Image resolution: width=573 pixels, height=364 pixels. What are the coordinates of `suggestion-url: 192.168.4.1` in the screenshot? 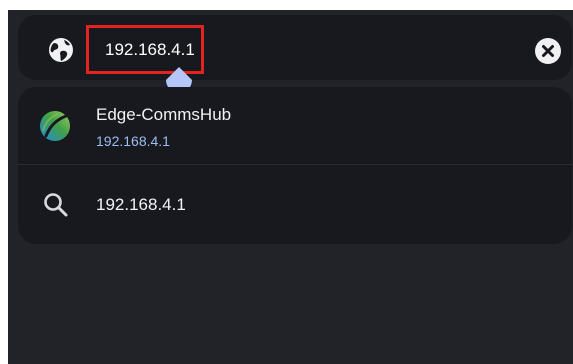 It's located at (133, 141).